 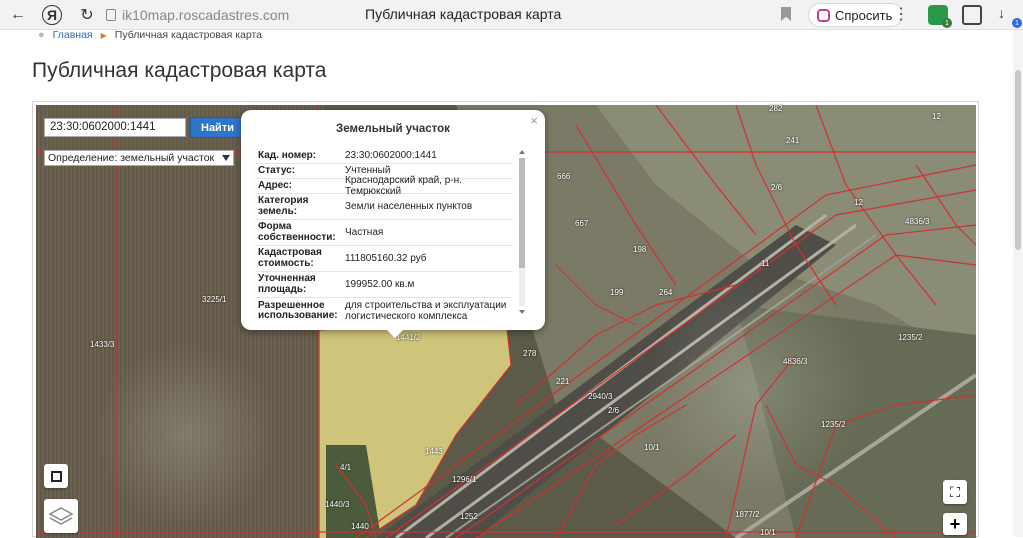 I want to click on draw-area-button, so click(x=56, y=476).